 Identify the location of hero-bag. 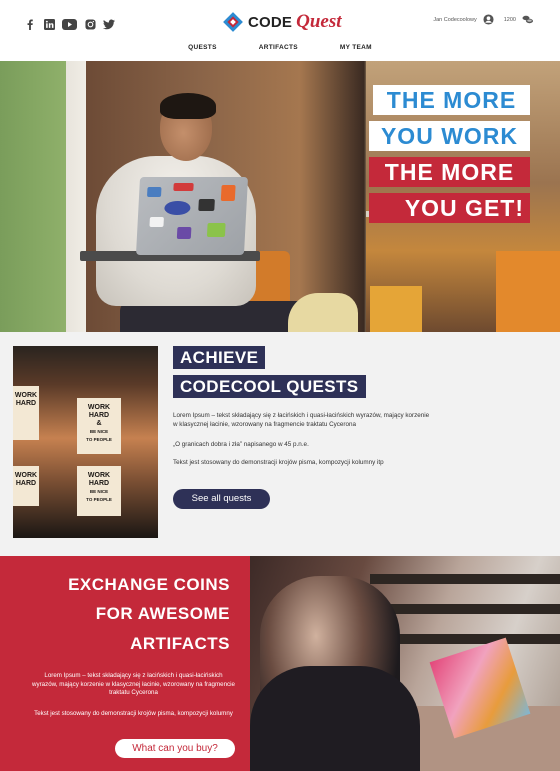
(323, 312).